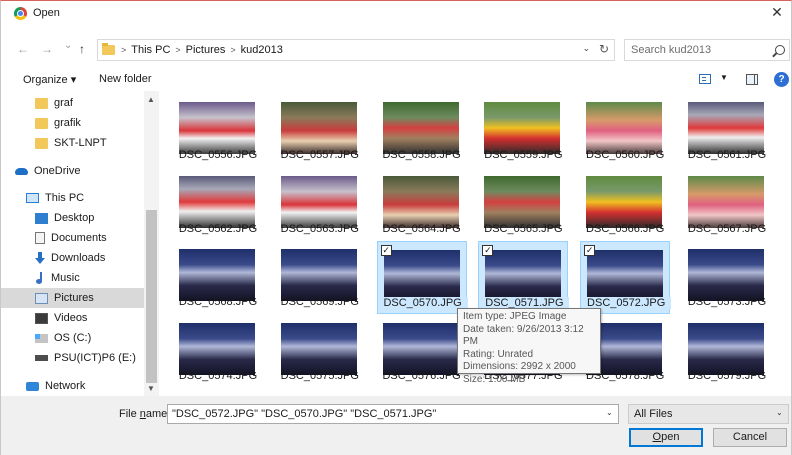 Image resolution: width=792 pixels, height=455 pixels. I want to click on address-bar: > This PC > Pictures > kud2013 ⌄ ↻, so click(356, 50).